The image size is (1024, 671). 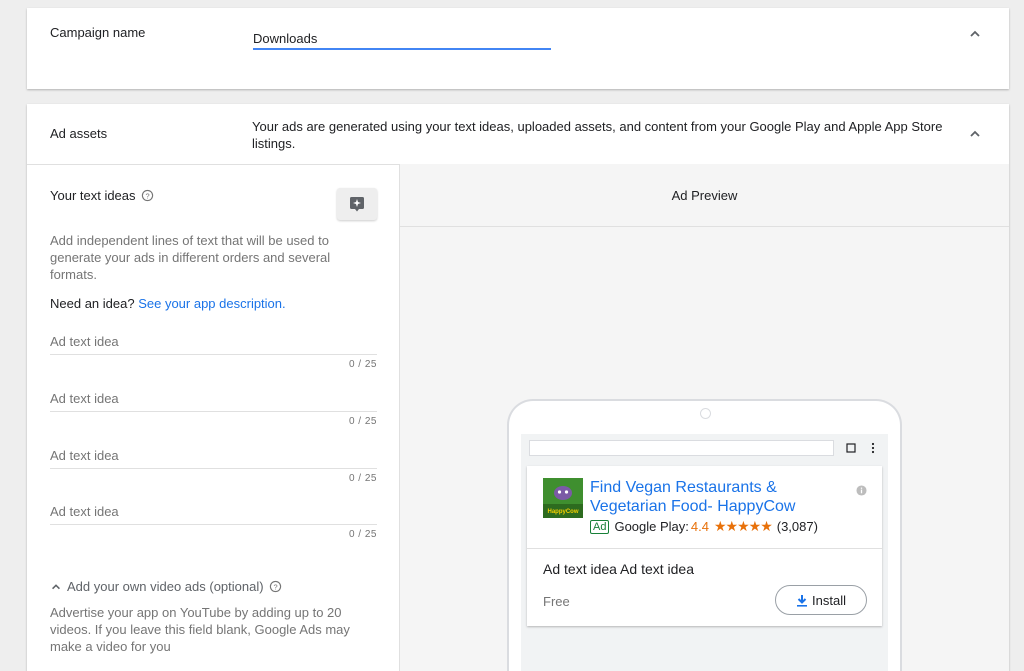 I want to click on rating-value: 4.4, so click(x=699, y=526).